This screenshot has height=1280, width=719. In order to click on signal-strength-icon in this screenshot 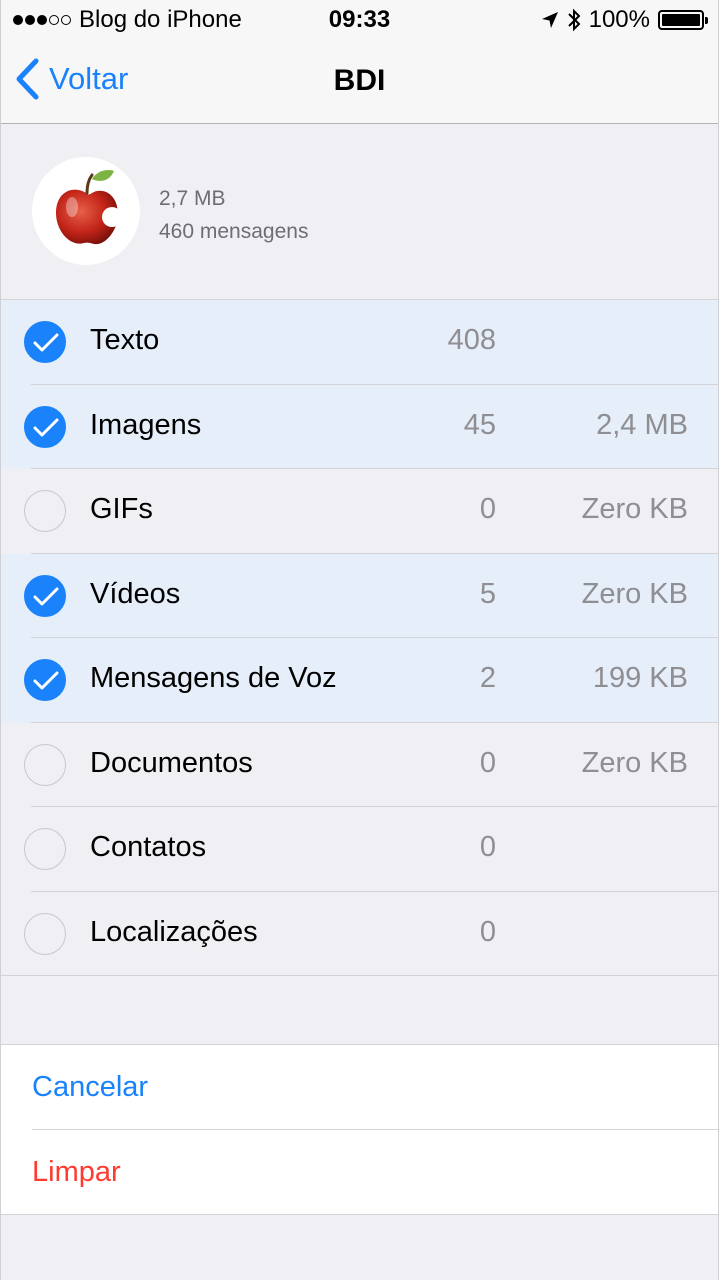, I will do `click(42, 20)`.